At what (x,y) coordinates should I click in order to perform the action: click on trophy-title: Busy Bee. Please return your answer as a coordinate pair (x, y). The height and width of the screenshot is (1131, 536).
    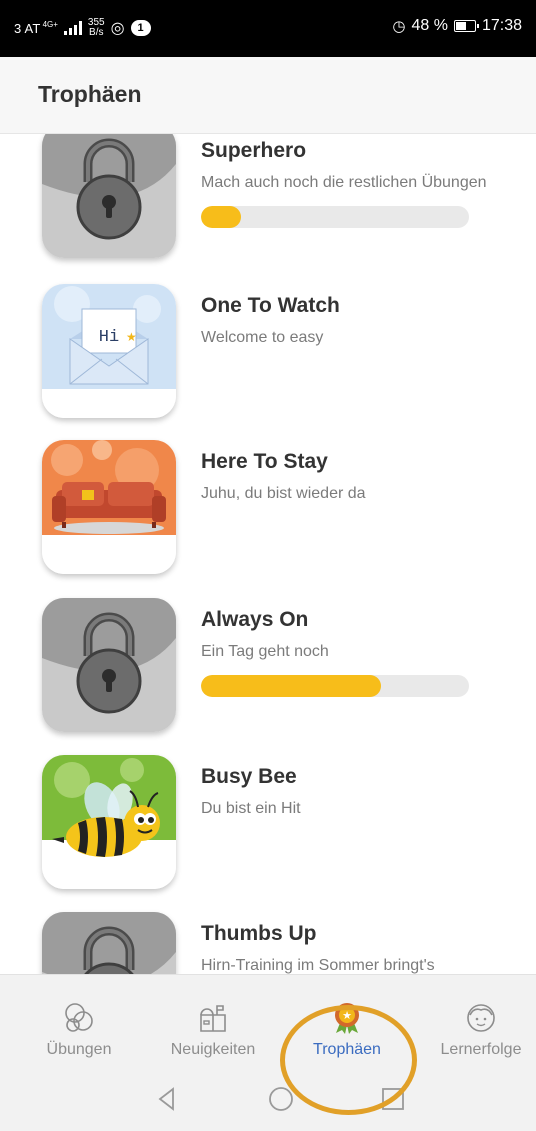
    Looking at the image, I should click on (249, 776).